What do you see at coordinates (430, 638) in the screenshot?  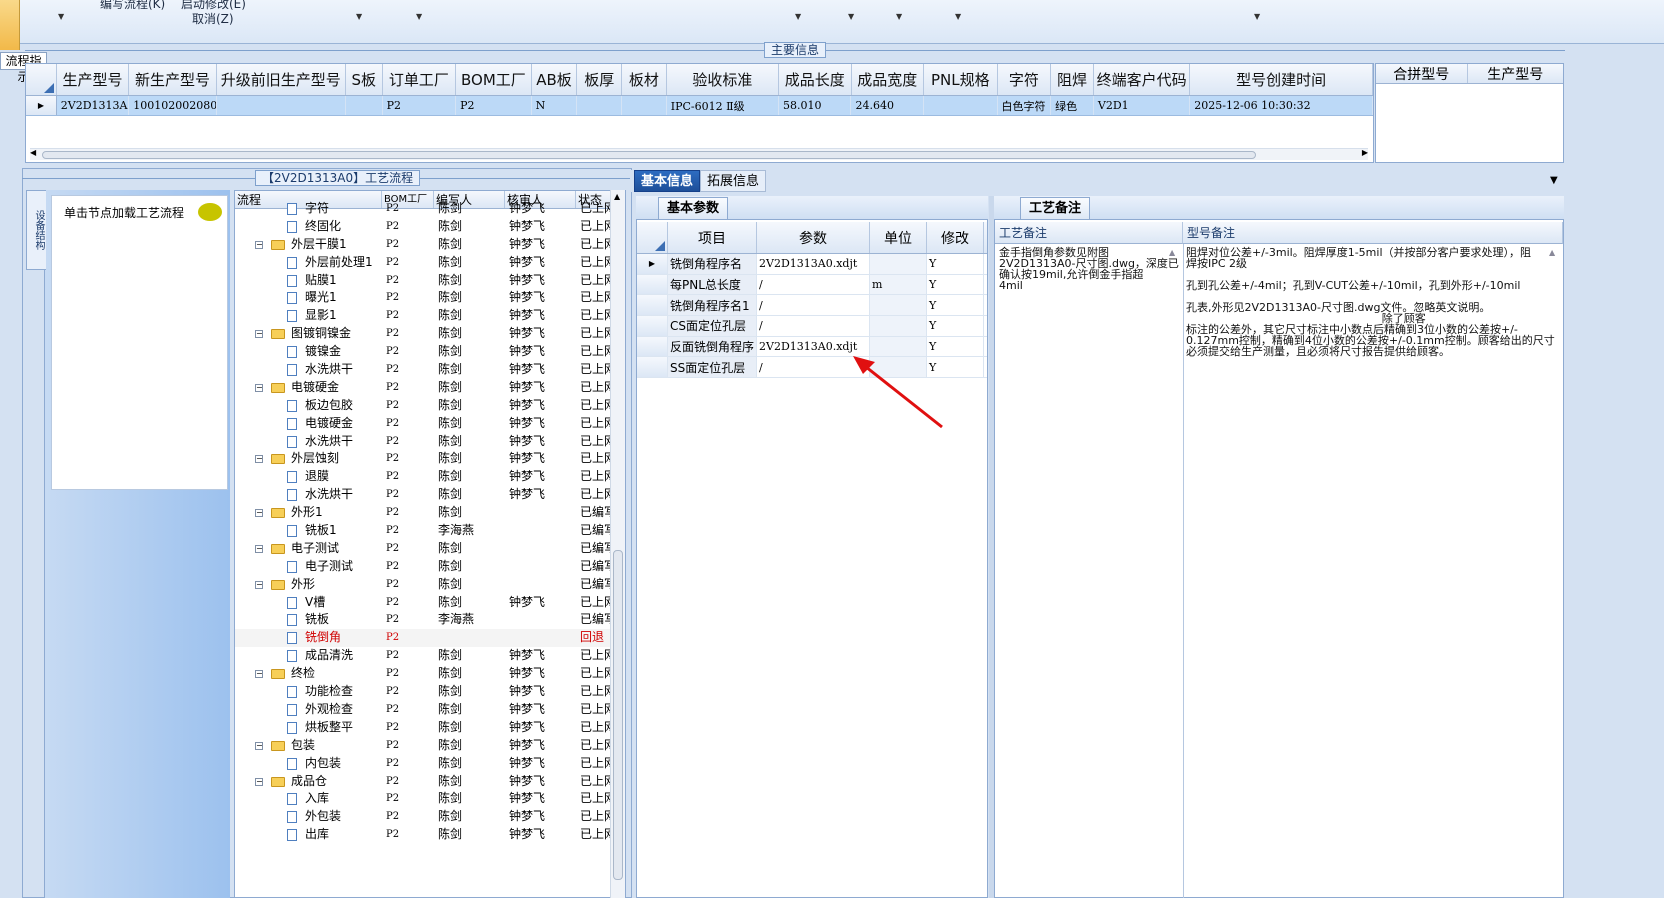 I see `tree-row: 铣倒角 P2 回退` at bounding box center [430, 638].